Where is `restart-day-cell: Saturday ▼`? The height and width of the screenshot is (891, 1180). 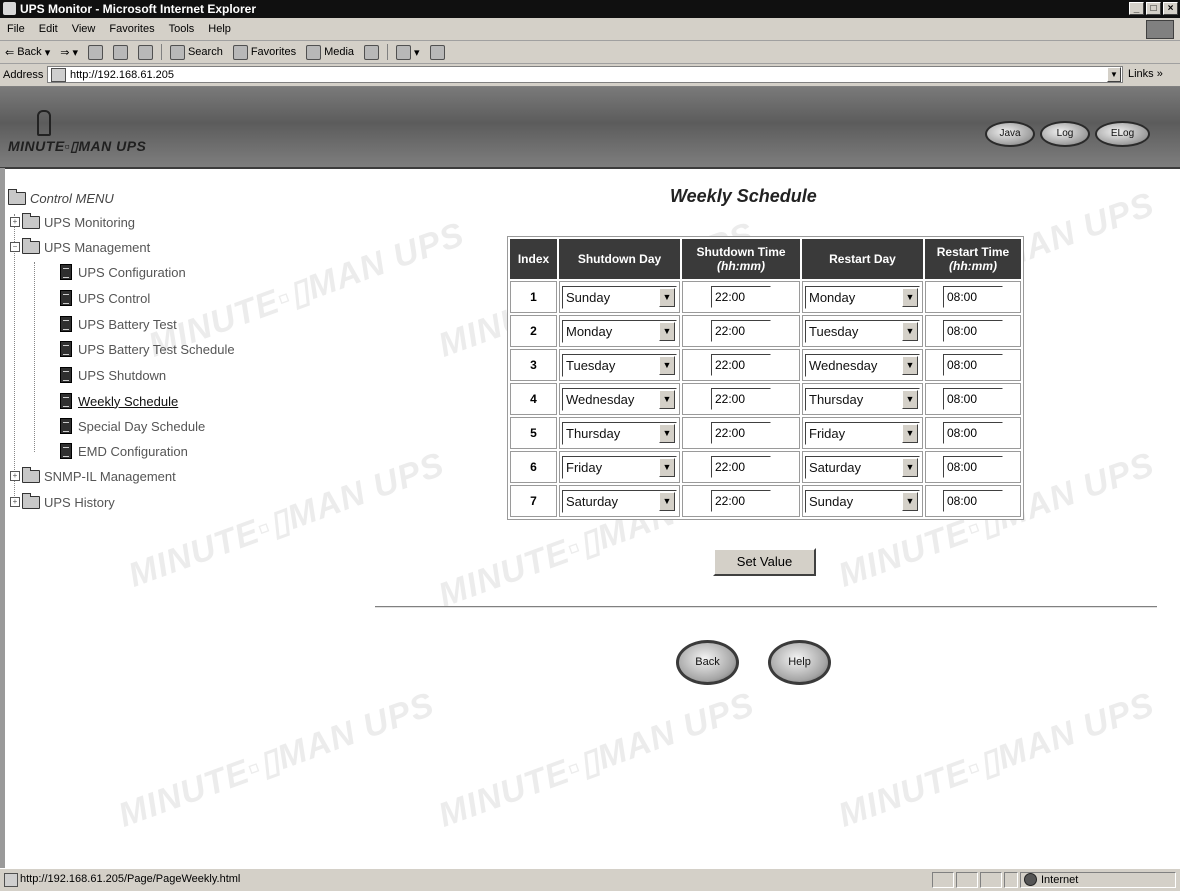
restart-day-cell: Saturday ▼ is located at coordinates (862, 467).